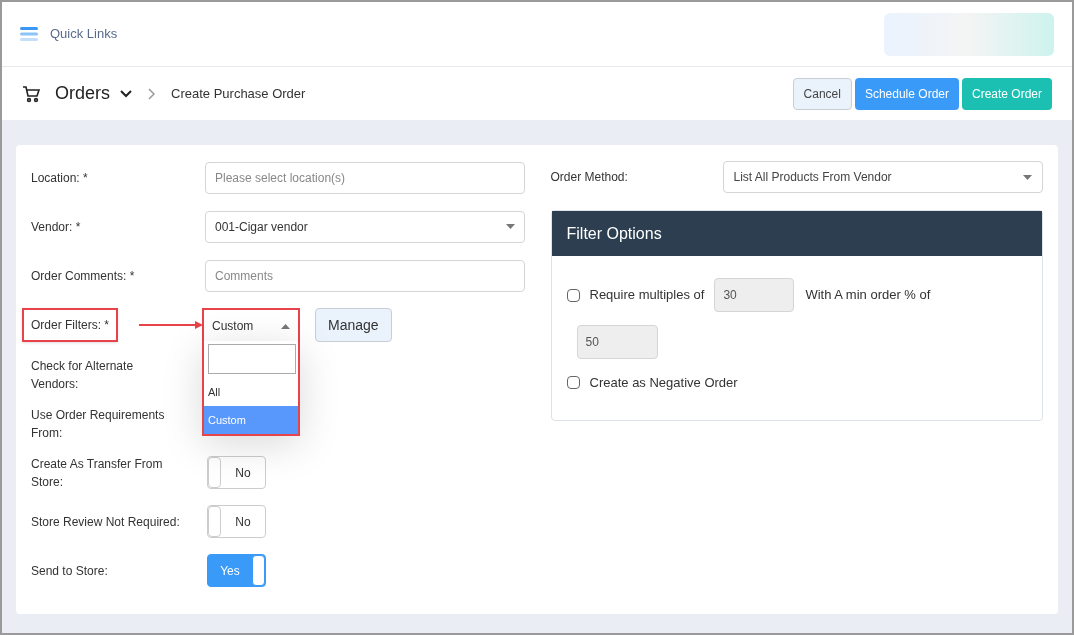  Describe the element at coordinates (617, 342) in the screenshot. I see `min-order-input: 50` at that location.